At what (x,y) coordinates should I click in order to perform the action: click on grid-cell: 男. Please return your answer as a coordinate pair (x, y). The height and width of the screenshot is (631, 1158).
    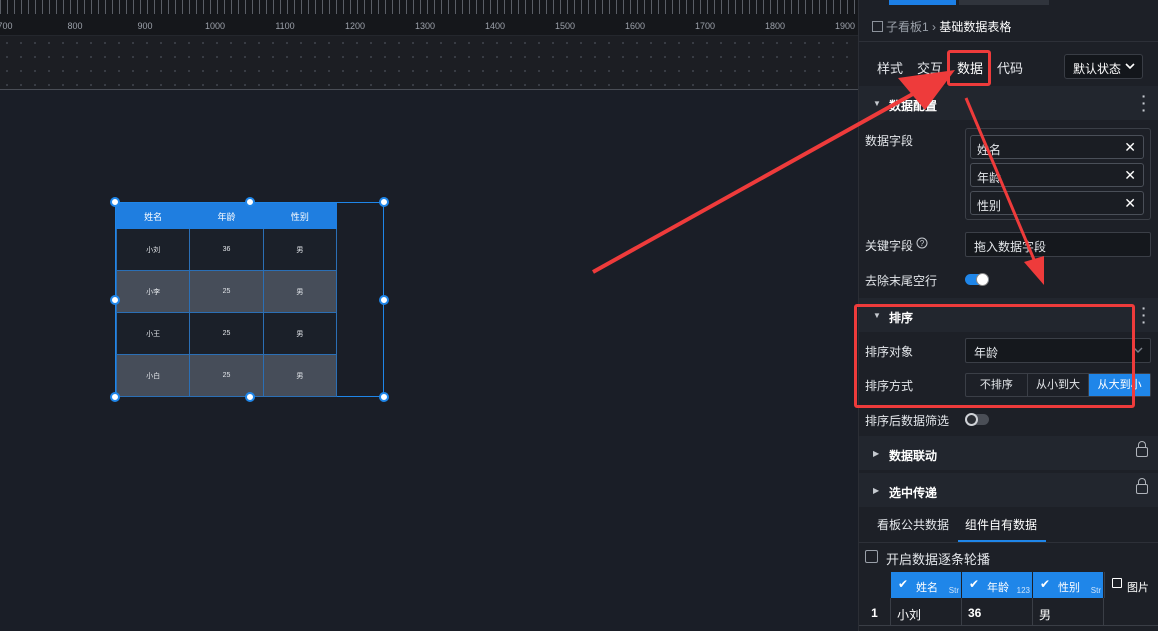
    Looking at the image, I should click on (1068, 612).